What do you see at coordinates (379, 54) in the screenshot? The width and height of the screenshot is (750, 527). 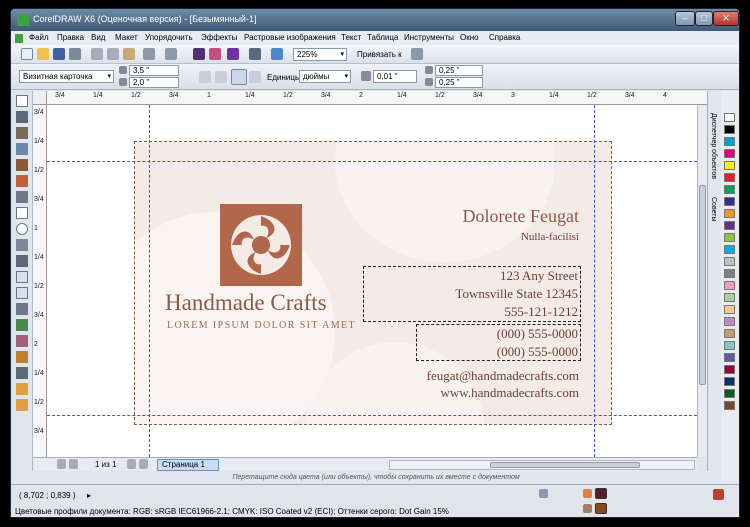 I see `snap-to-button: Привязать к` at bounding box center [379, 54].